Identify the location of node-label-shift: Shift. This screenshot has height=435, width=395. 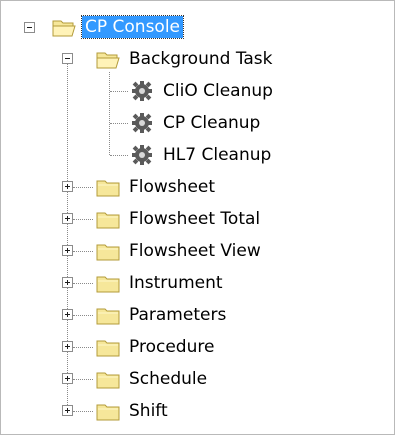
(148, 411).